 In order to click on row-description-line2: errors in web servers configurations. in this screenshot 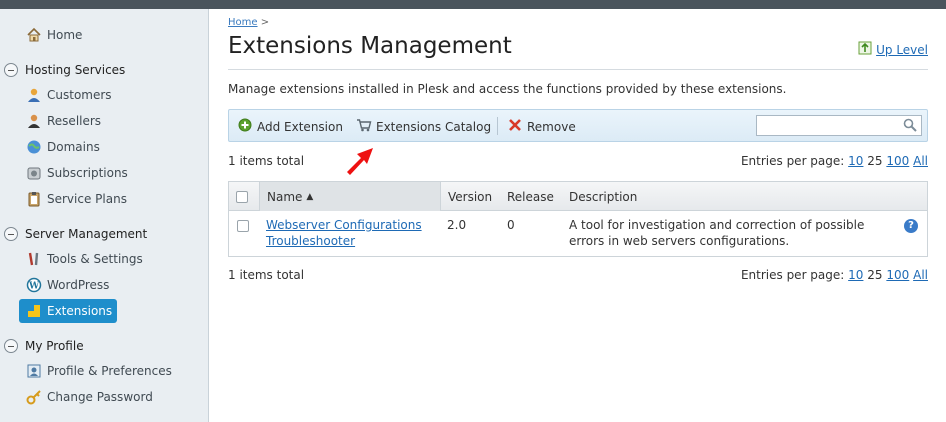, I will do `click(679, 241)`.